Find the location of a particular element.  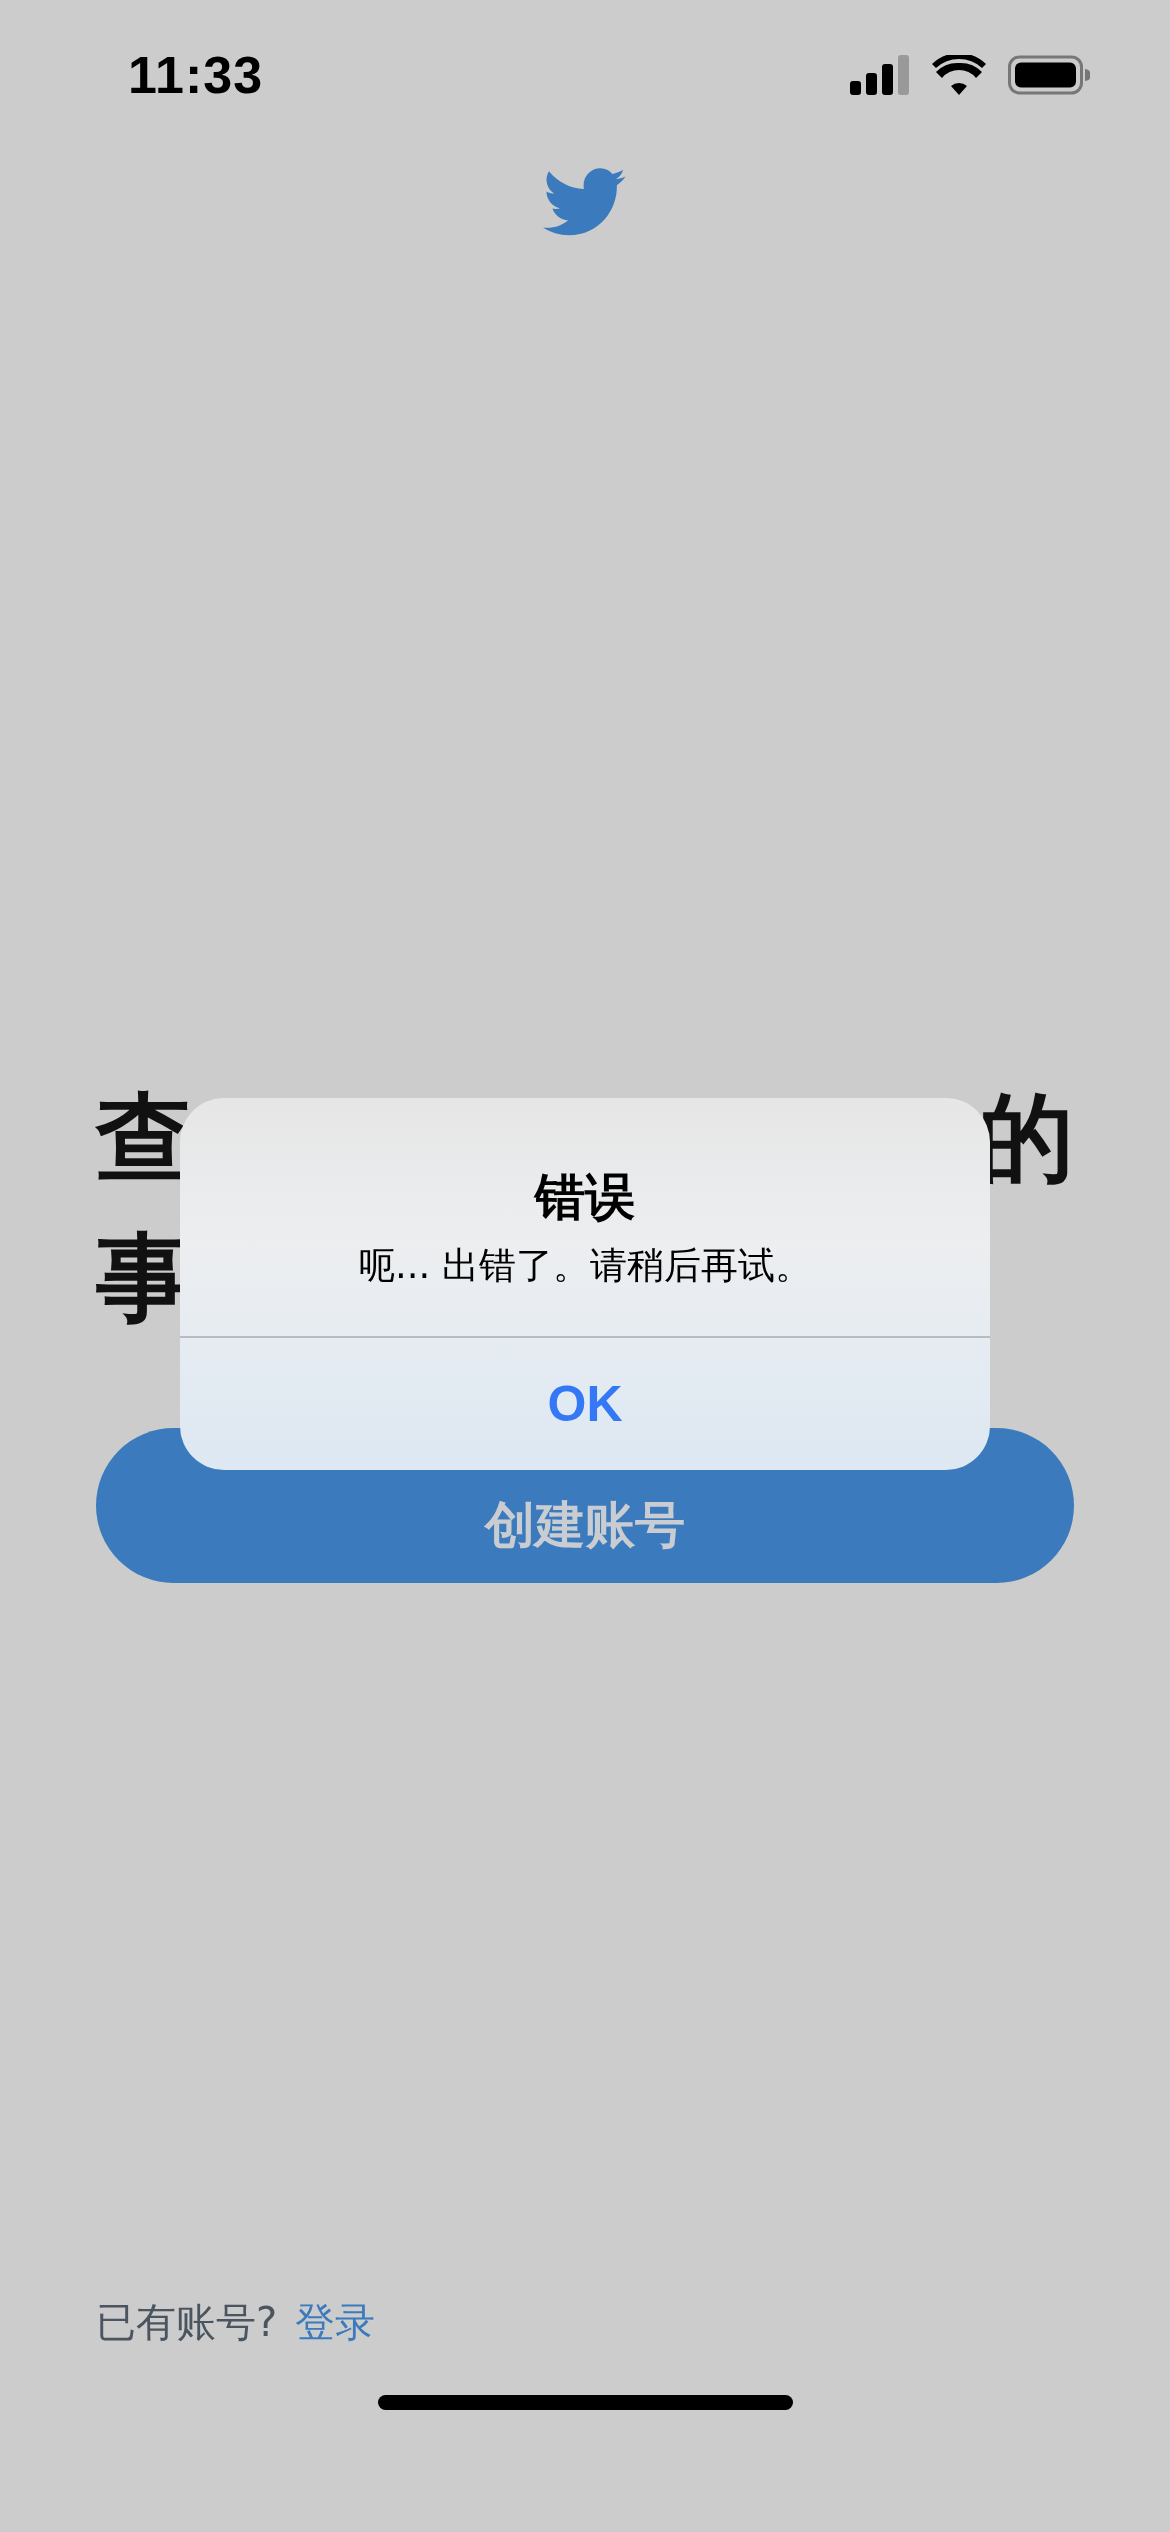

status-time: 11:33 is located at coordinates (196, 75).